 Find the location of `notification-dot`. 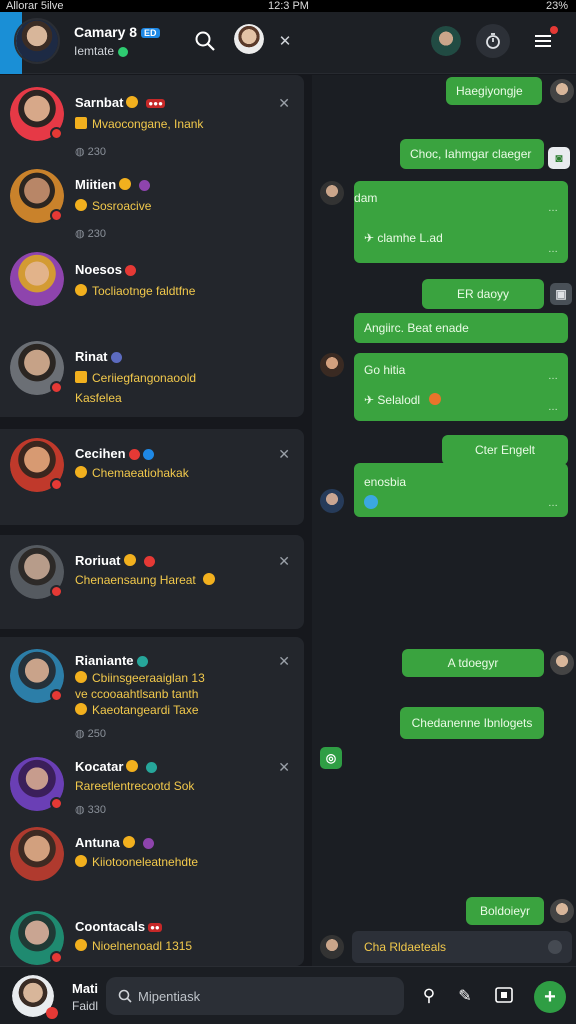

notification-dot is located at coordinates (554, 30).